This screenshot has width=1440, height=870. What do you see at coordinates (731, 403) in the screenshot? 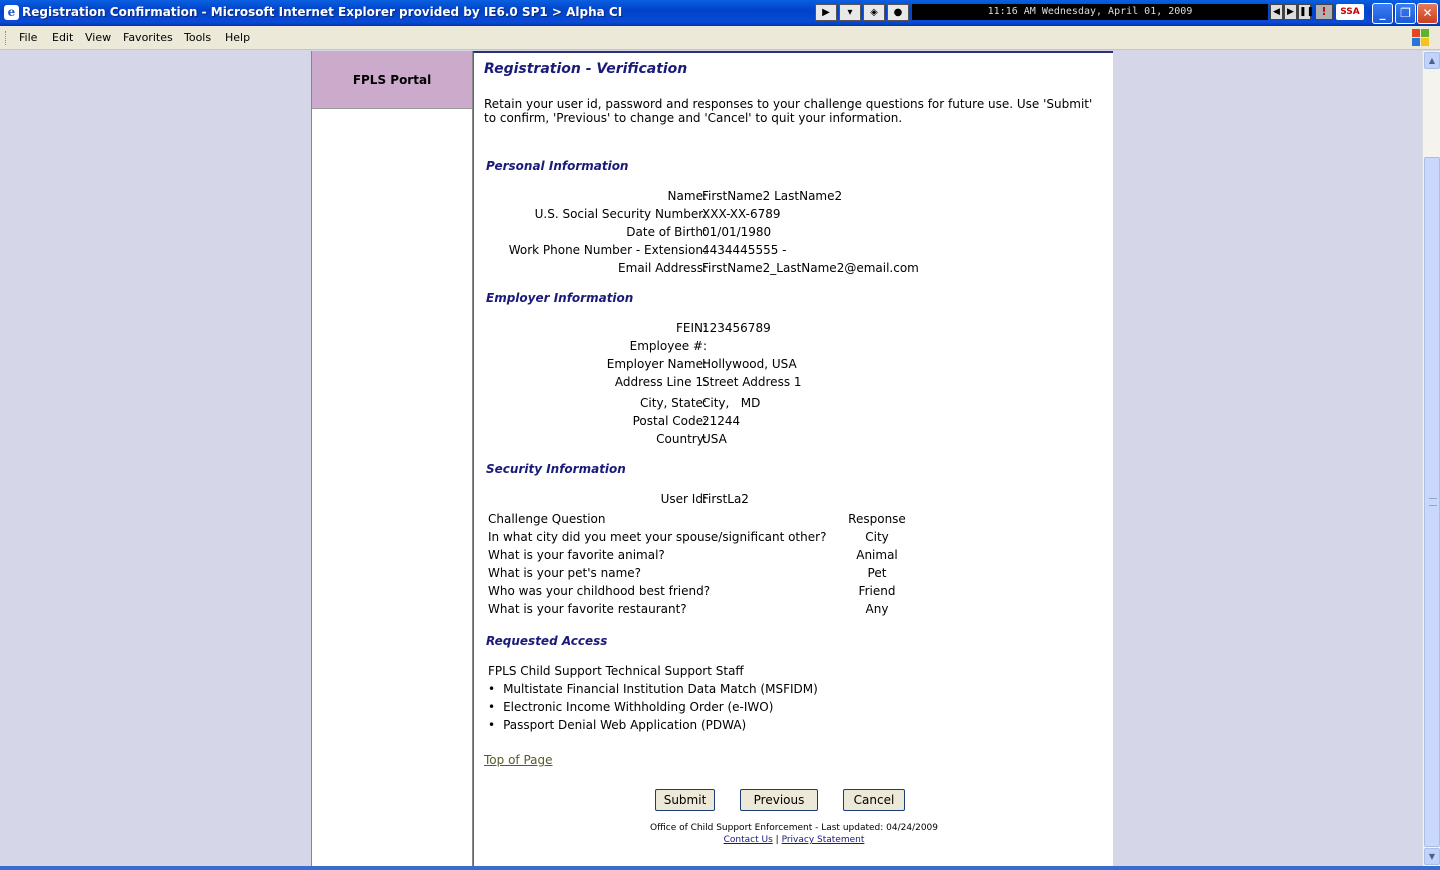
I see `field-value: City, MD` at bounding box center [731, 403].